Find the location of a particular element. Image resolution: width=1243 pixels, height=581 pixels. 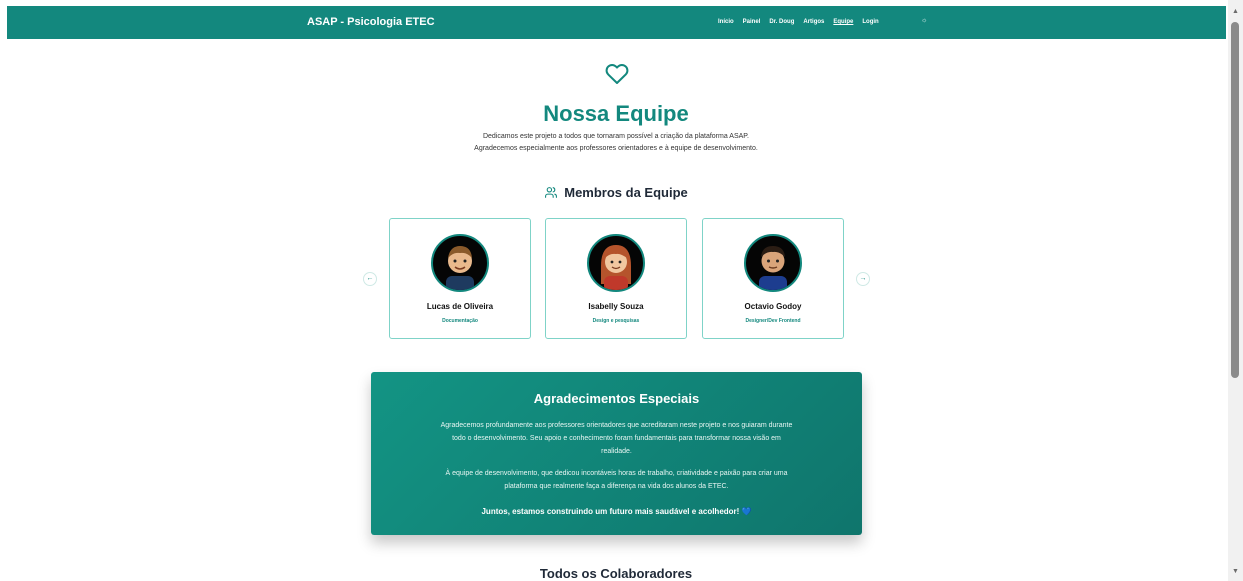

member-card: Isabelly Souza Design e pesquisas is located at coordinates (616, 278).